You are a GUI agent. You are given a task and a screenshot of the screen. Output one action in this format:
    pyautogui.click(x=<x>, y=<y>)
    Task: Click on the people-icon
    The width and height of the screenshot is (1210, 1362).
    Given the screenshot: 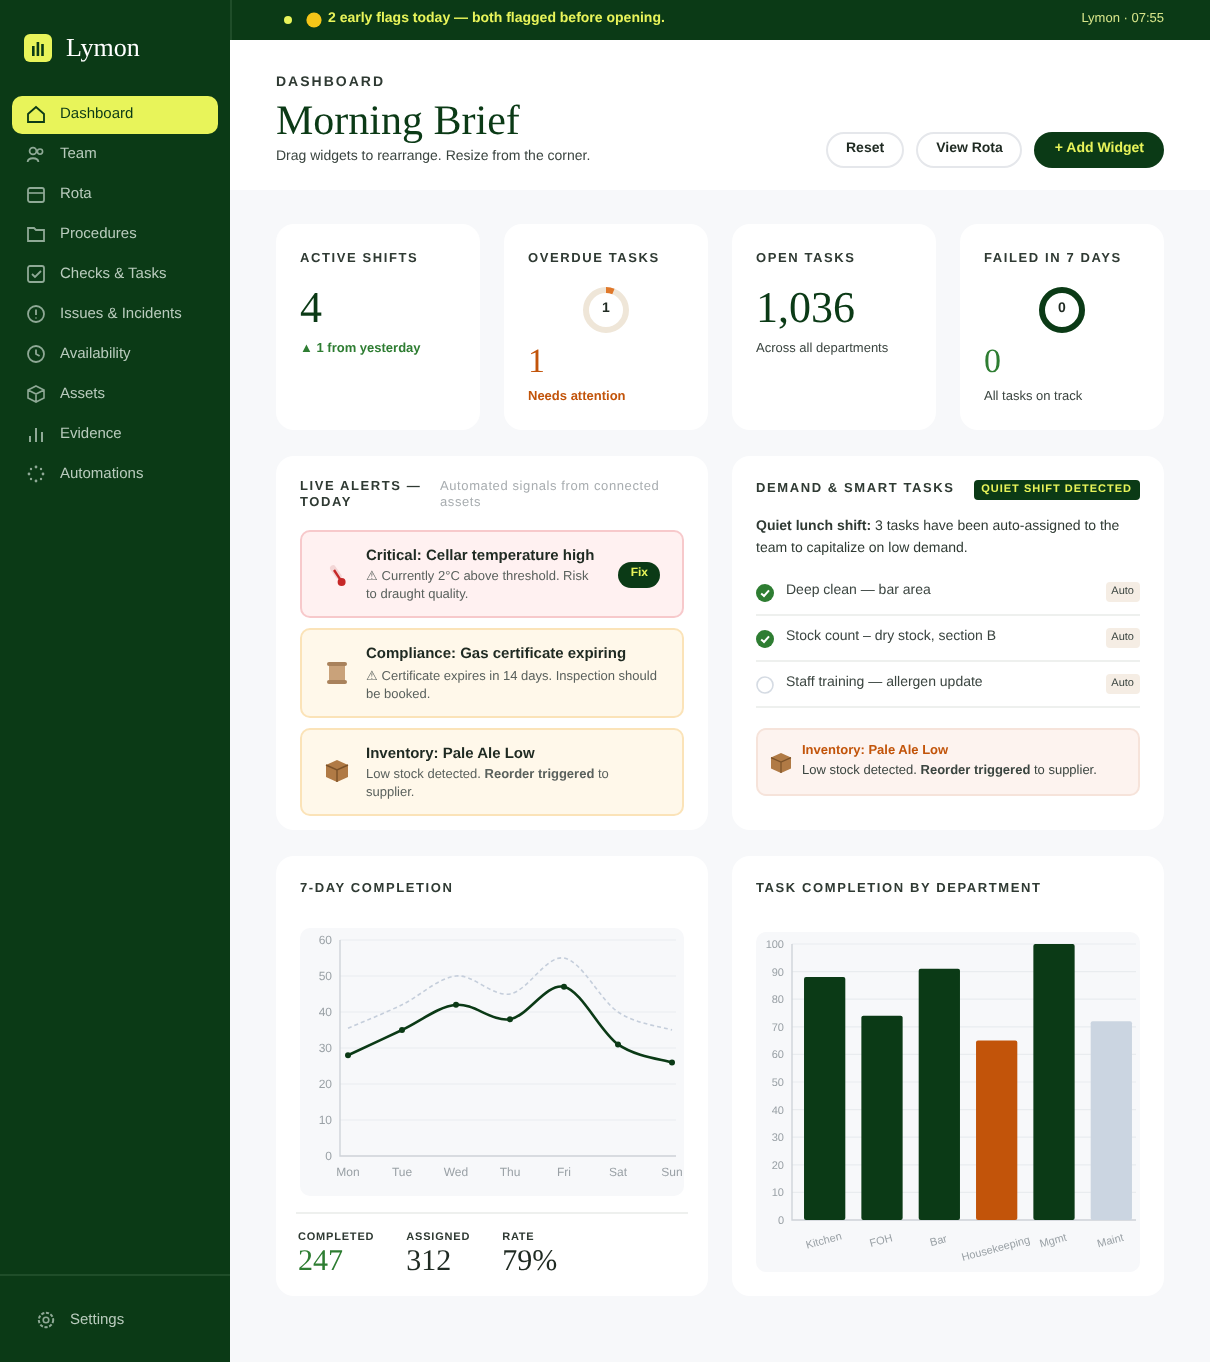 What is the action you would take?
    pyautogui.click(x=36, y=154)
    